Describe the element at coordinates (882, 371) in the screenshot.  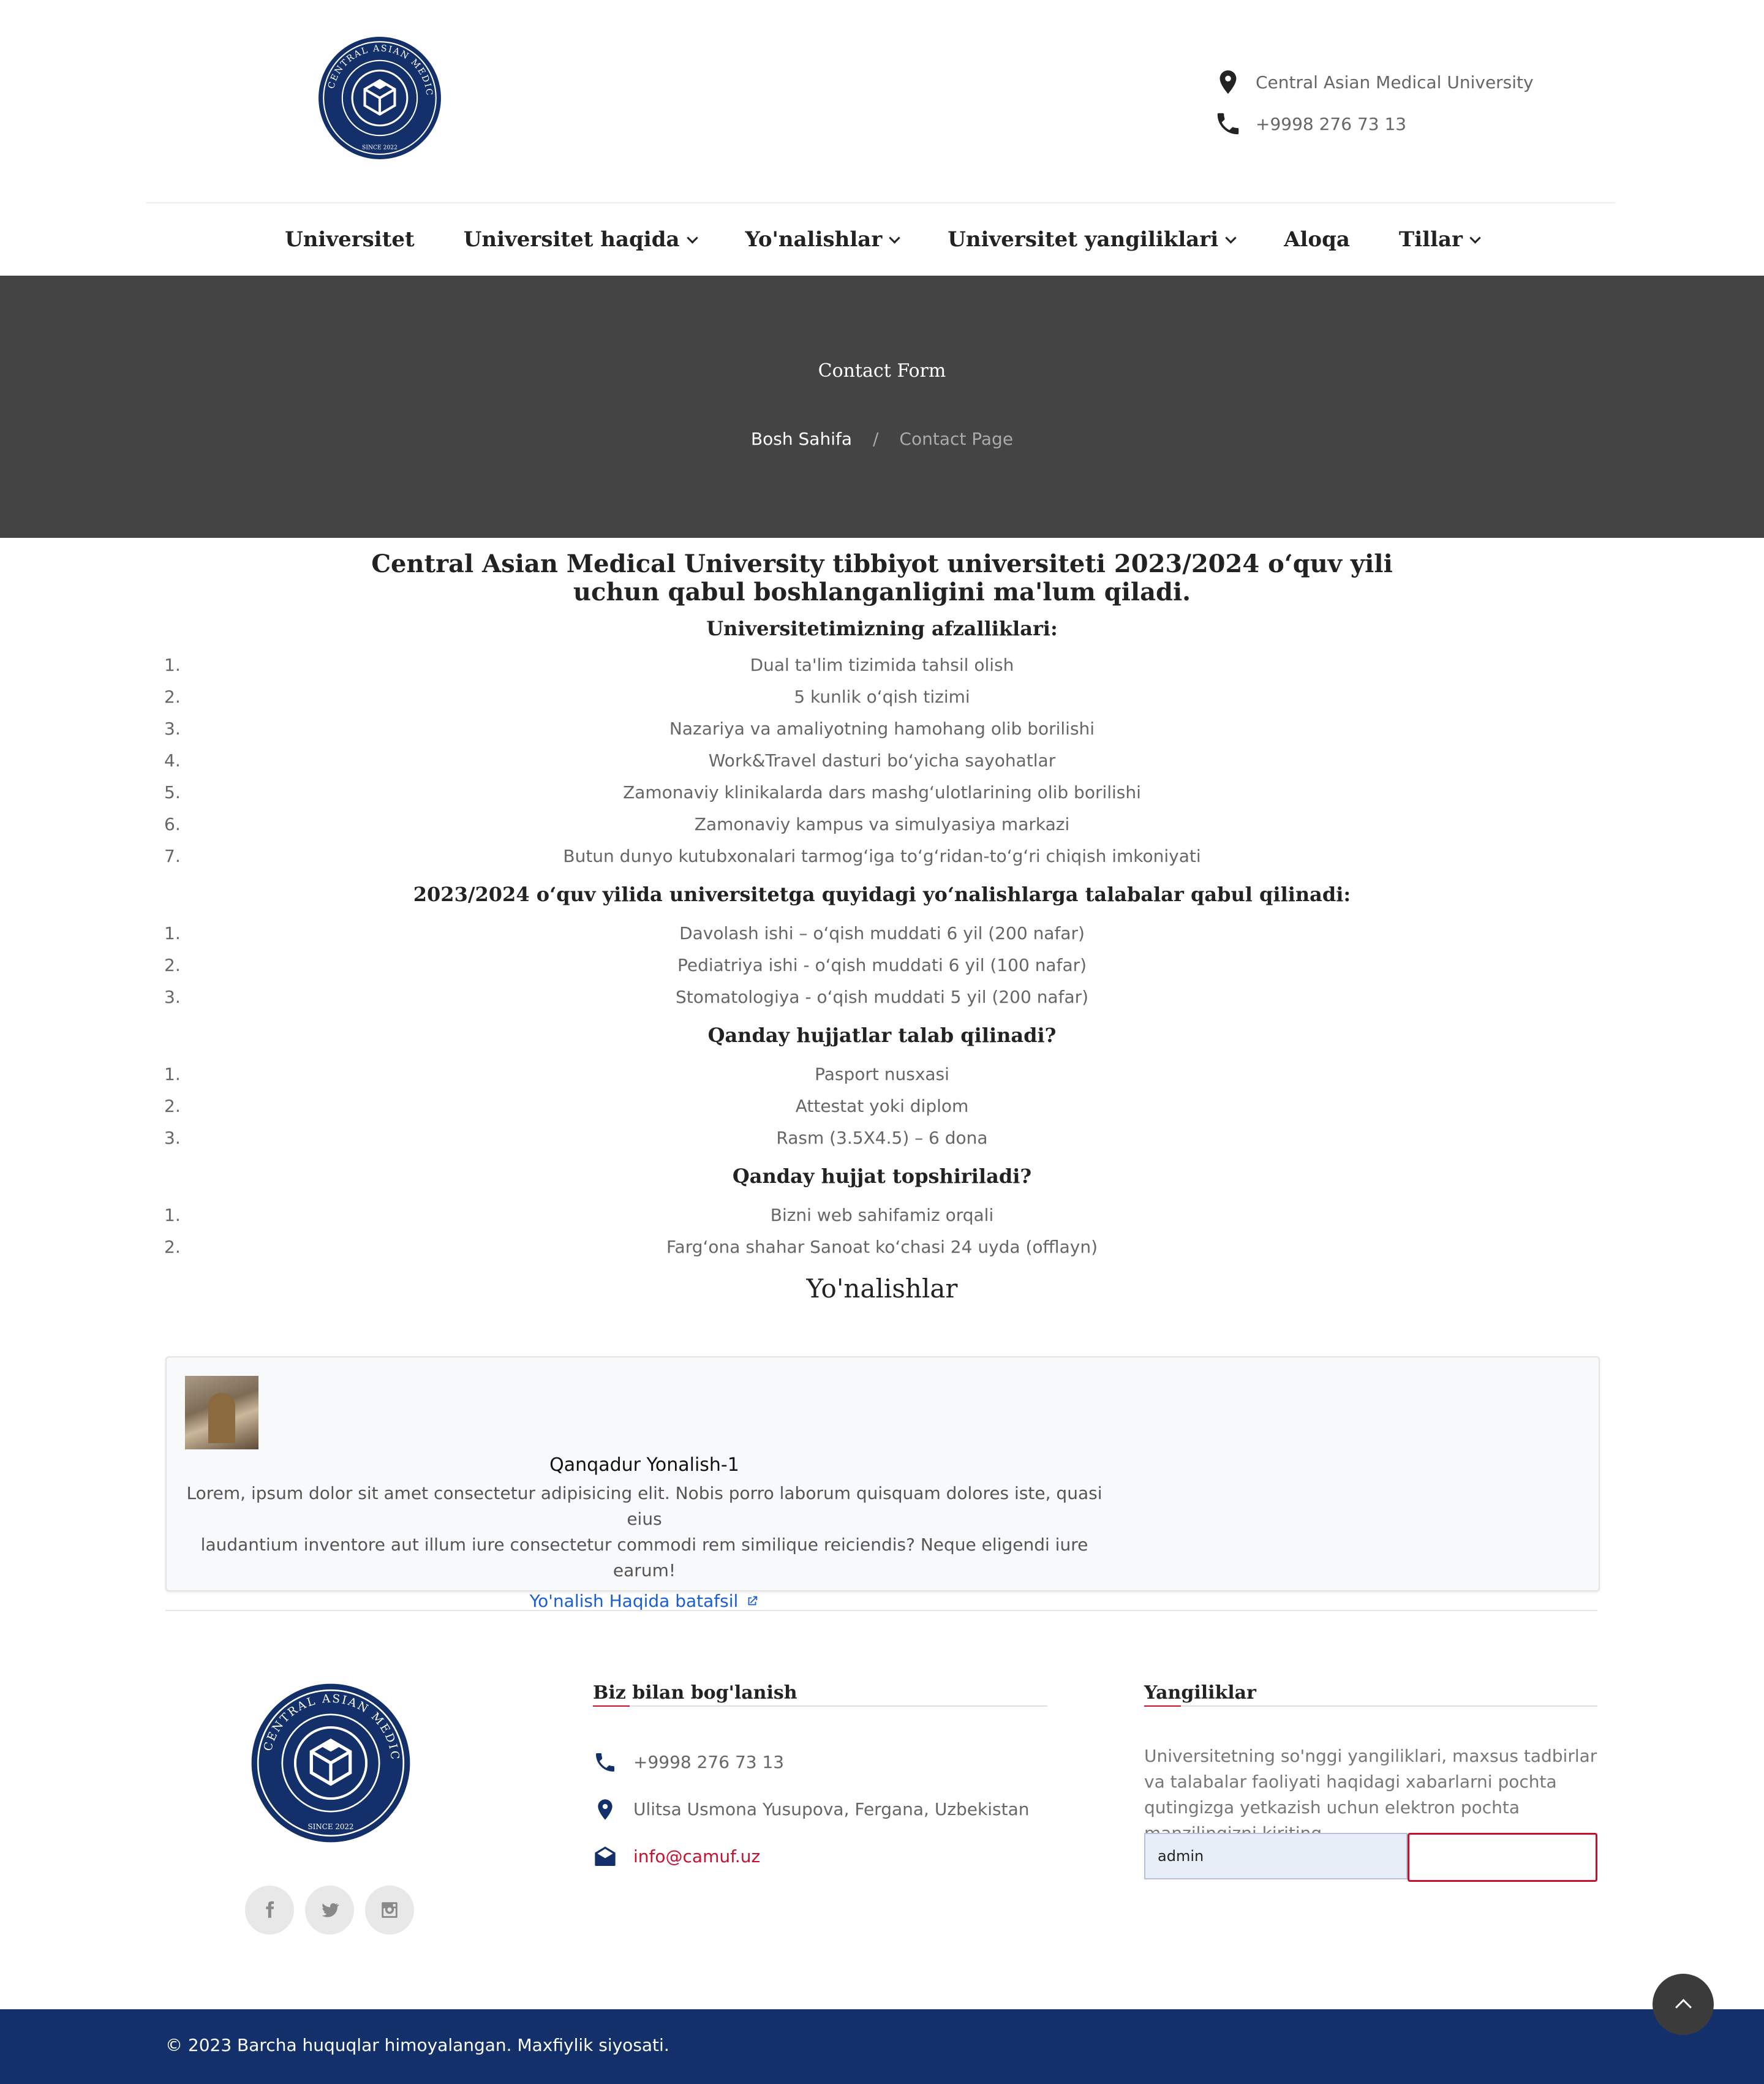
I see `page-title: Contact Form` at that location.